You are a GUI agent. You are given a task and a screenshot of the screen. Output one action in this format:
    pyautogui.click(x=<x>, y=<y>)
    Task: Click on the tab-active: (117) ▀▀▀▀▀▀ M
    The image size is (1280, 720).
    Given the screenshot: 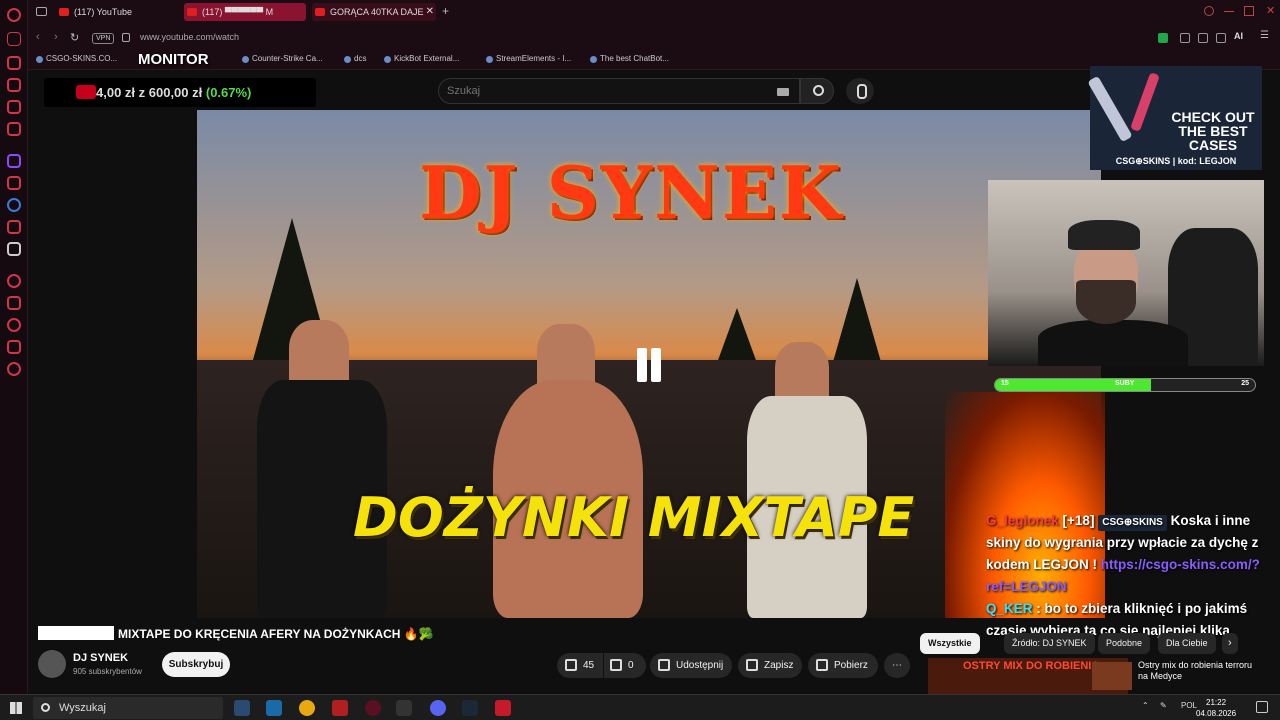 What is the action you would take?
    pyautogui.click(x=245, y=12)
    